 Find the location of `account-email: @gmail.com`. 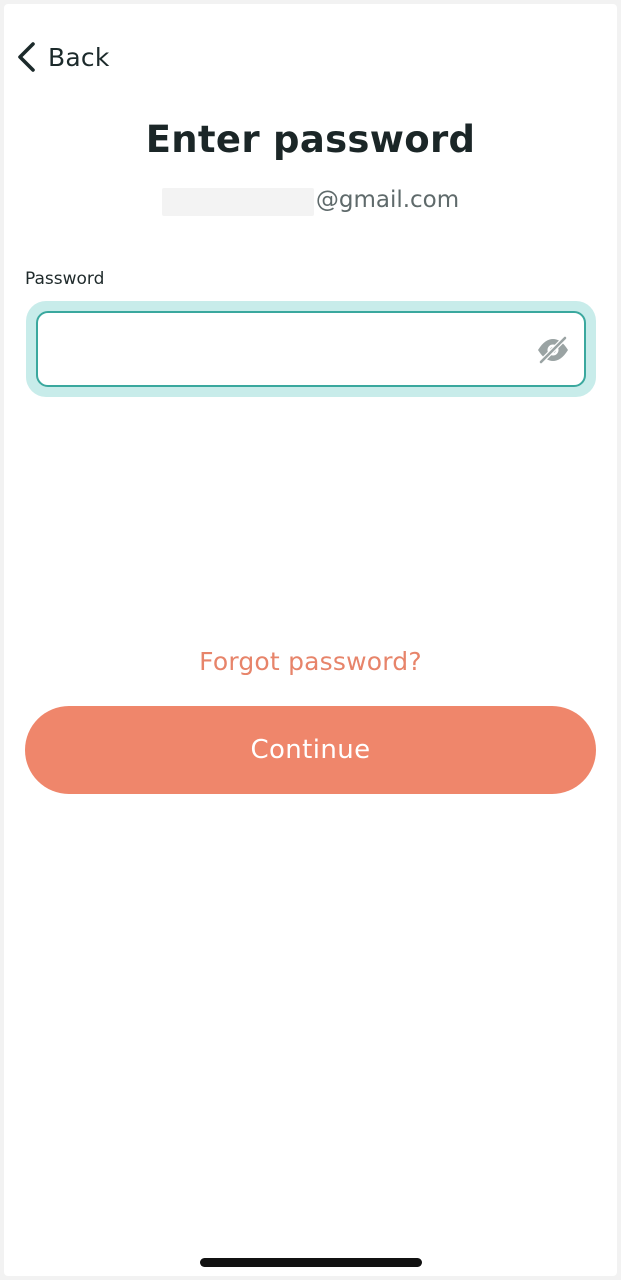

account-email: @gmail.com is located at coordinates (310, 200).